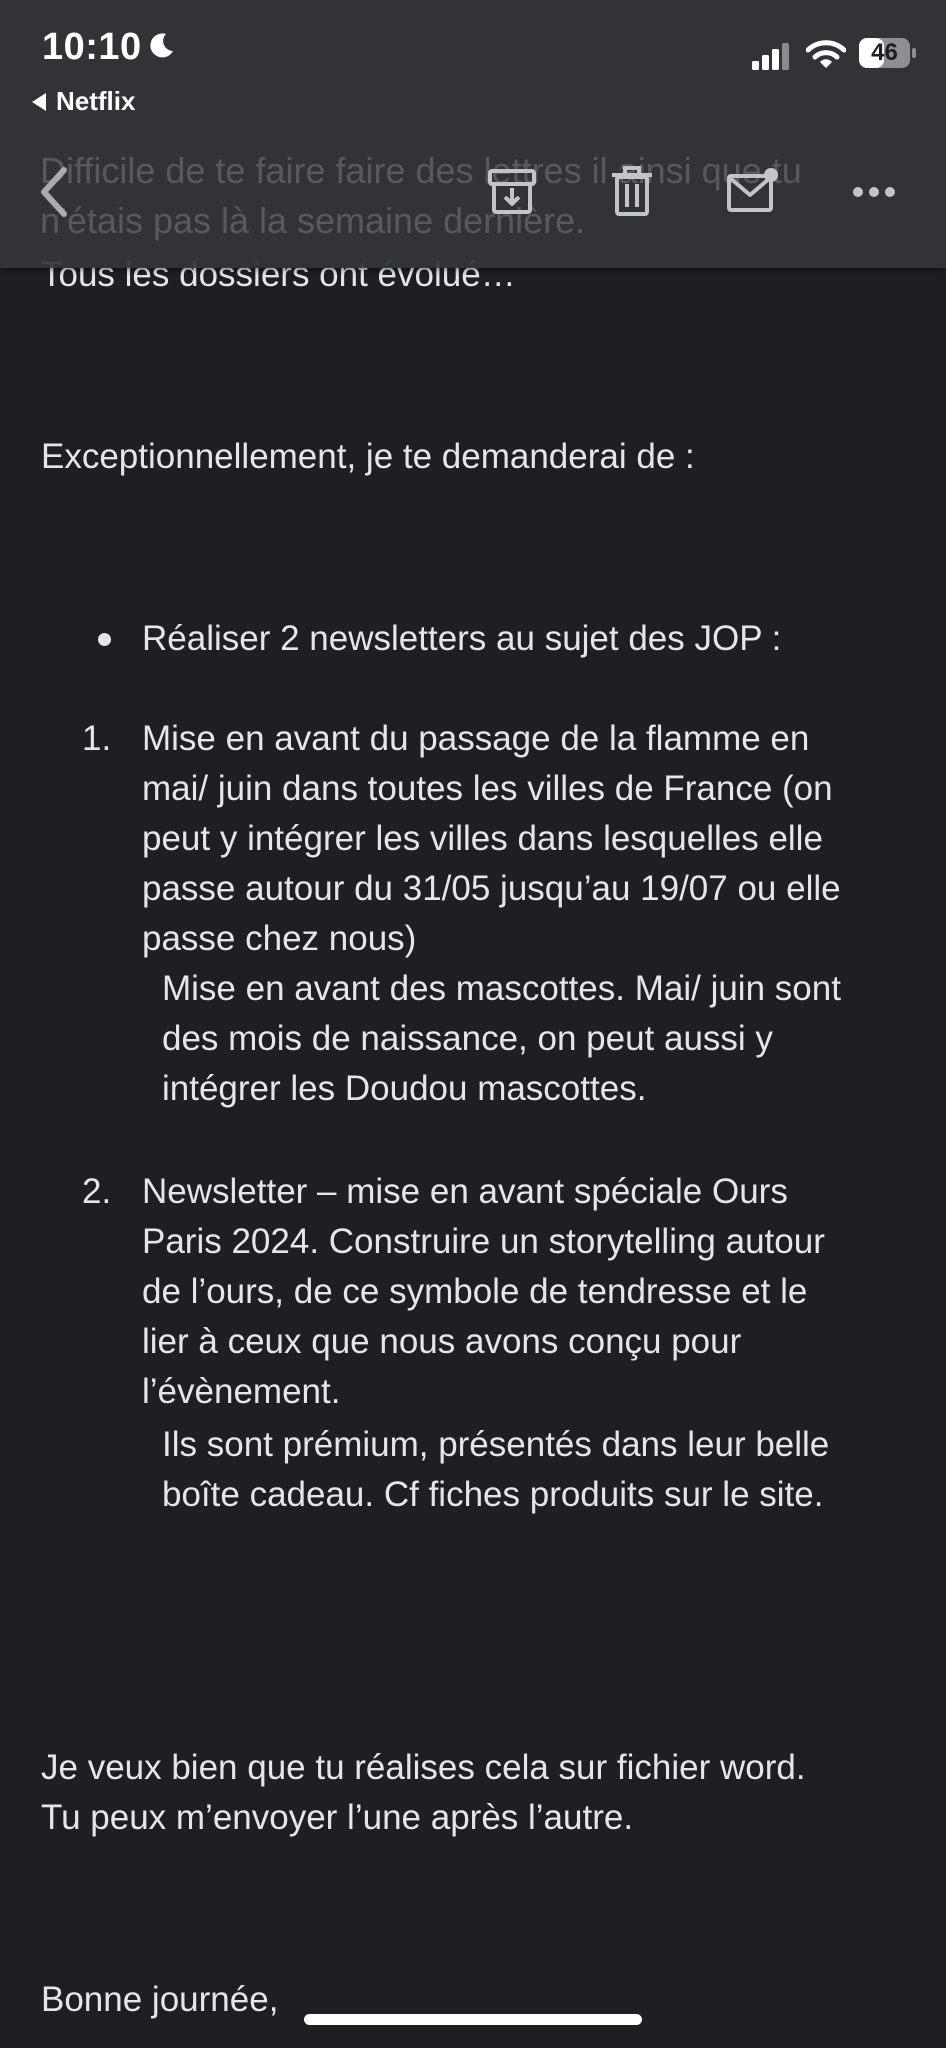 Image resolution: width=946 pixels, height=2048 pixels. I want to click on mark-unread-button, so click(754, 192).